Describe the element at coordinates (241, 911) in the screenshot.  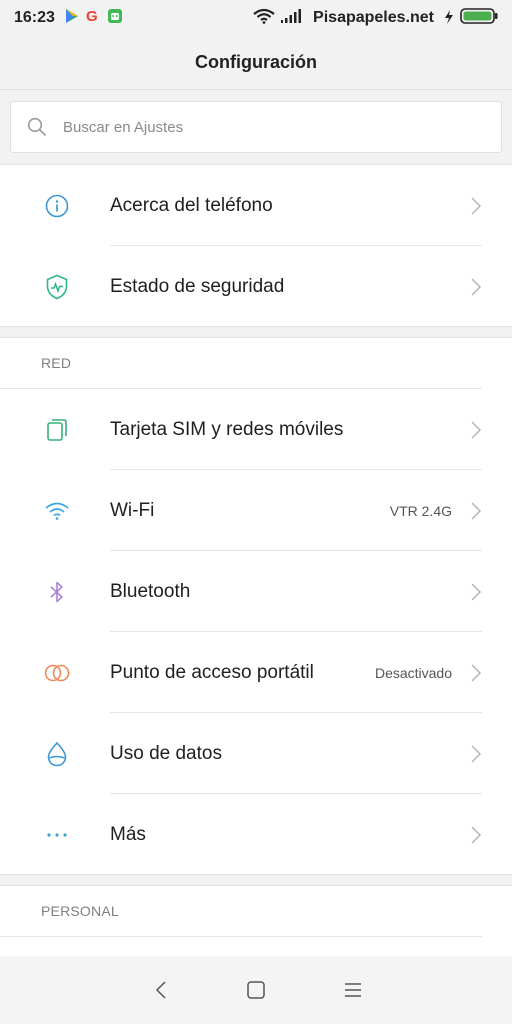
I see `section-header-personal: PERSONAL` at that location.